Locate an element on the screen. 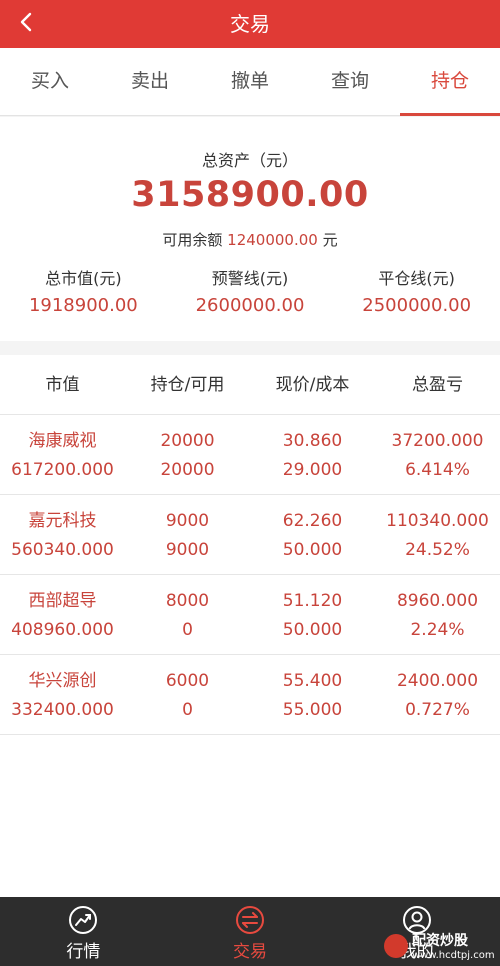 The height and width of the screenshot is (966, 500). stock-name: 嘉元科技 is located at coordinates (62, 521).